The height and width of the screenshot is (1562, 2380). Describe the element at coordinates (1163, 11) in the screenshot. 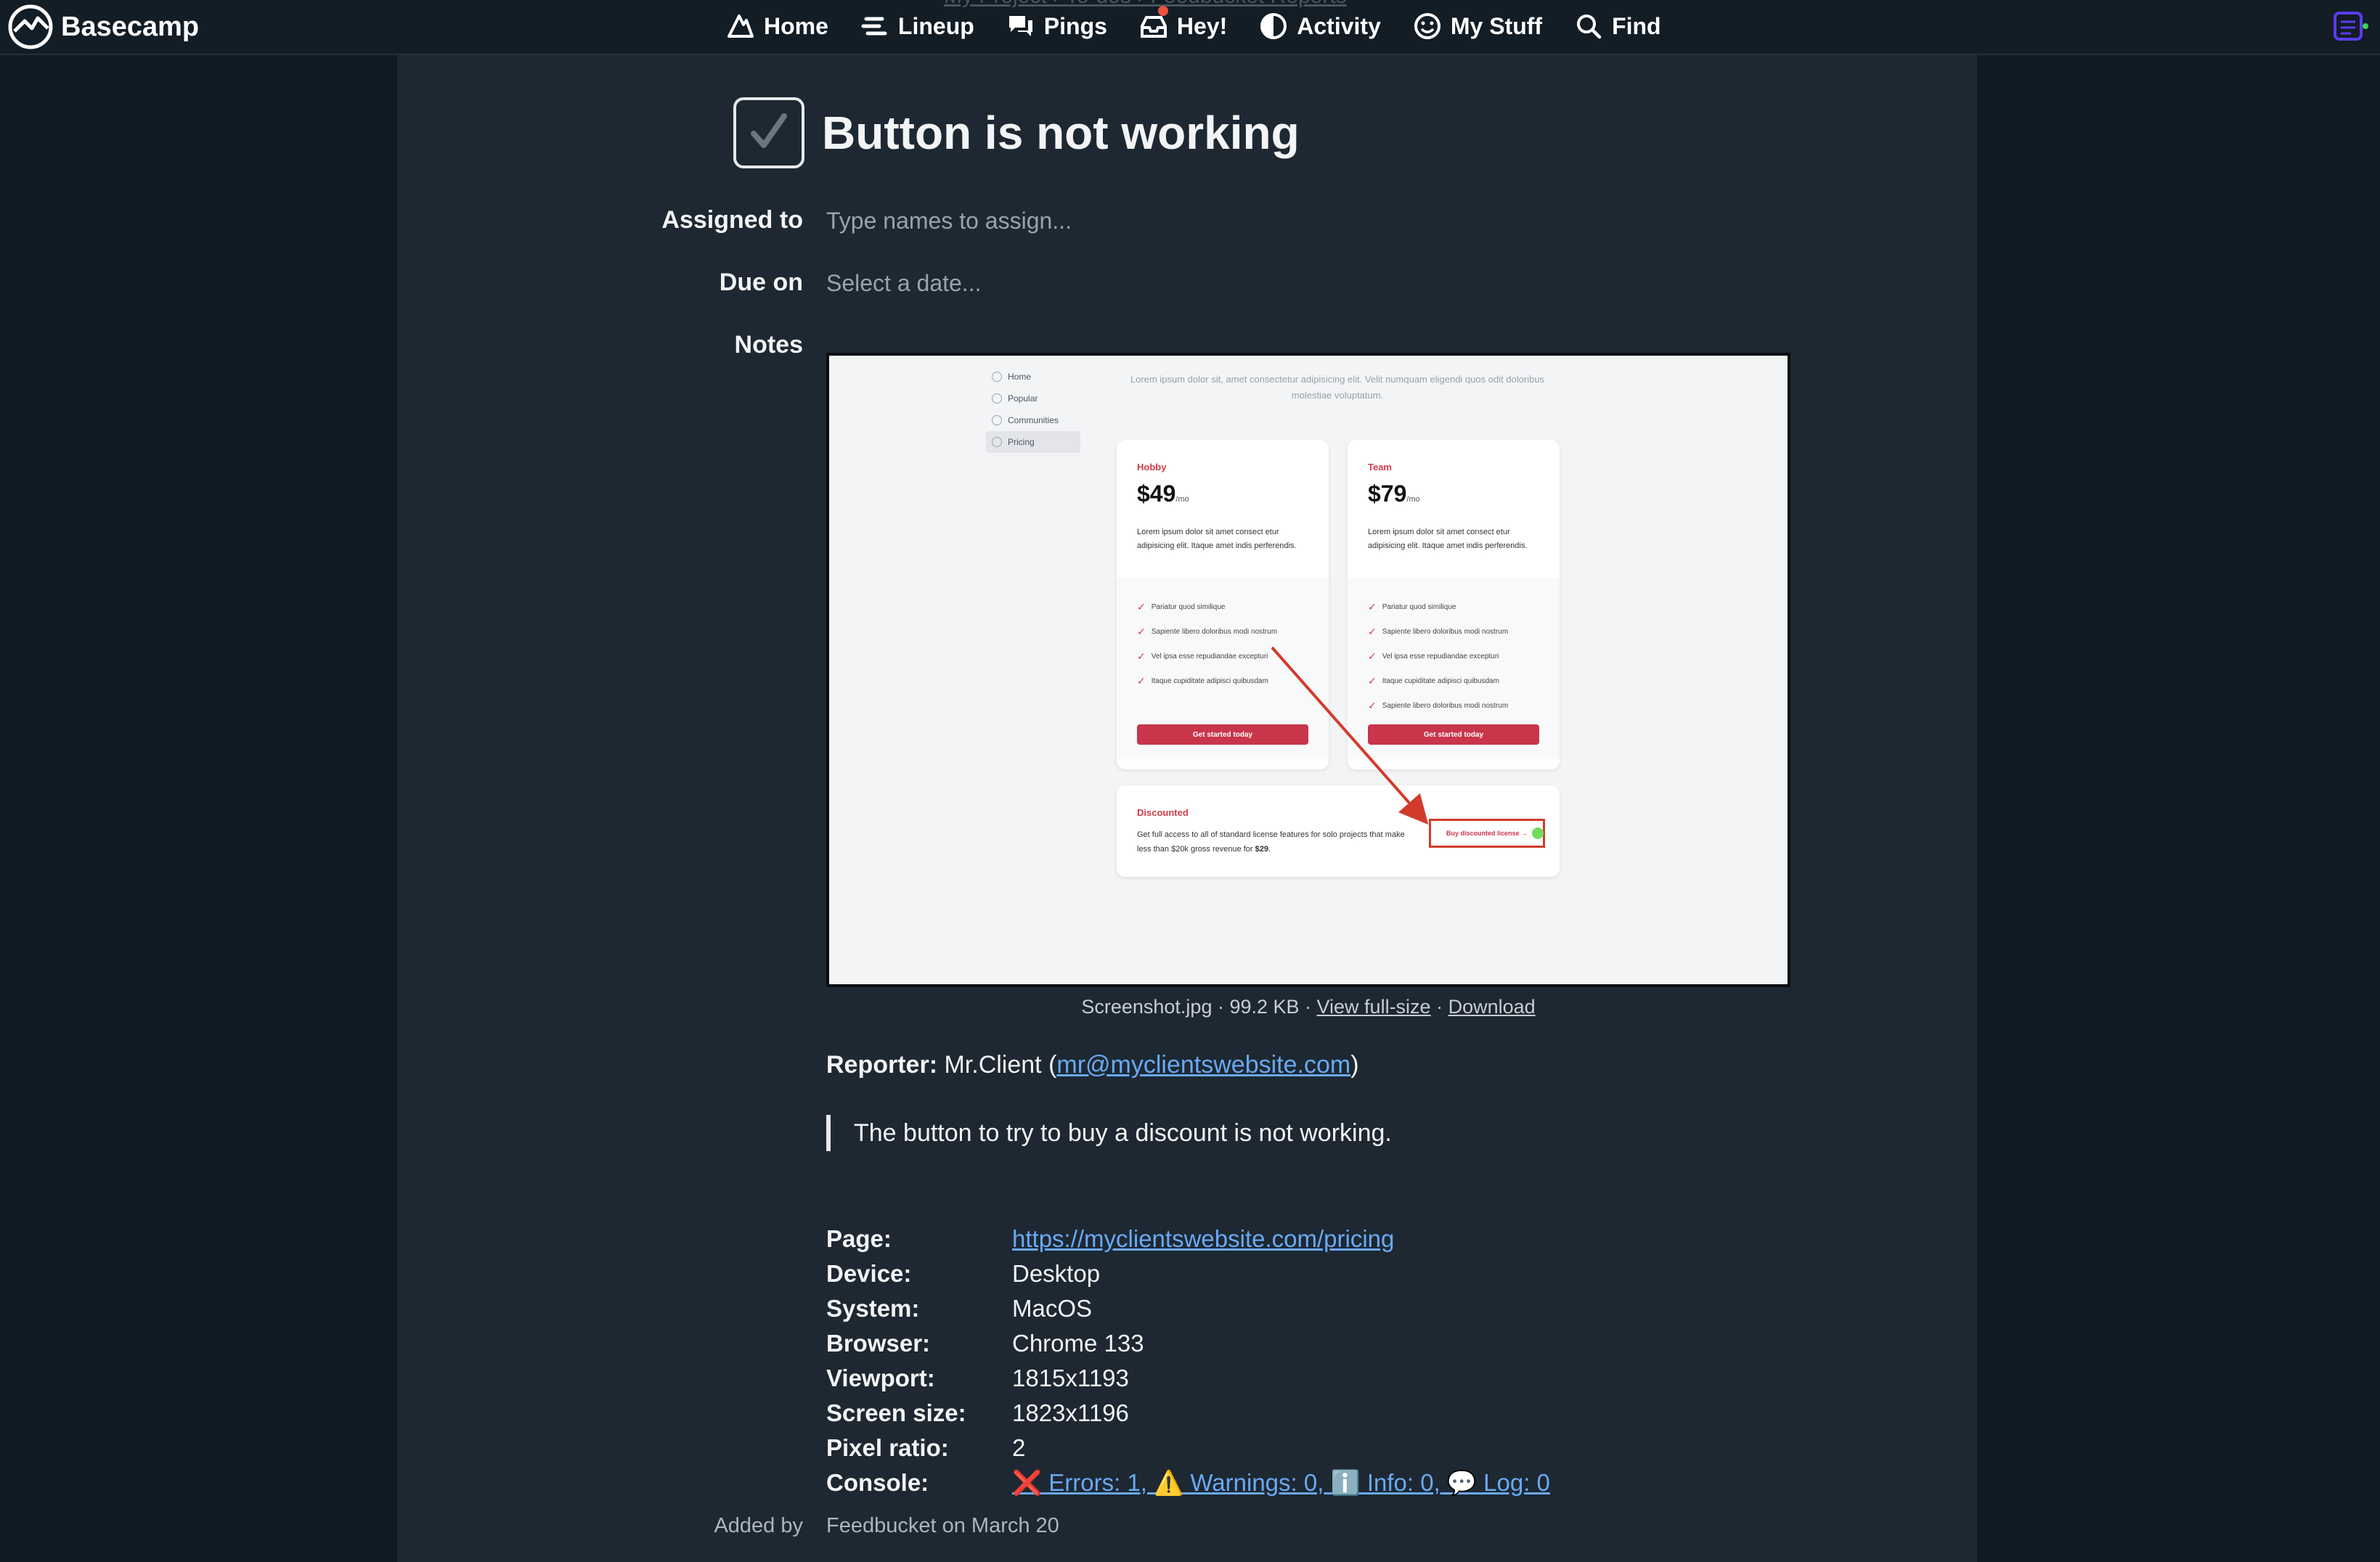

I see `notification-dot` at that location.